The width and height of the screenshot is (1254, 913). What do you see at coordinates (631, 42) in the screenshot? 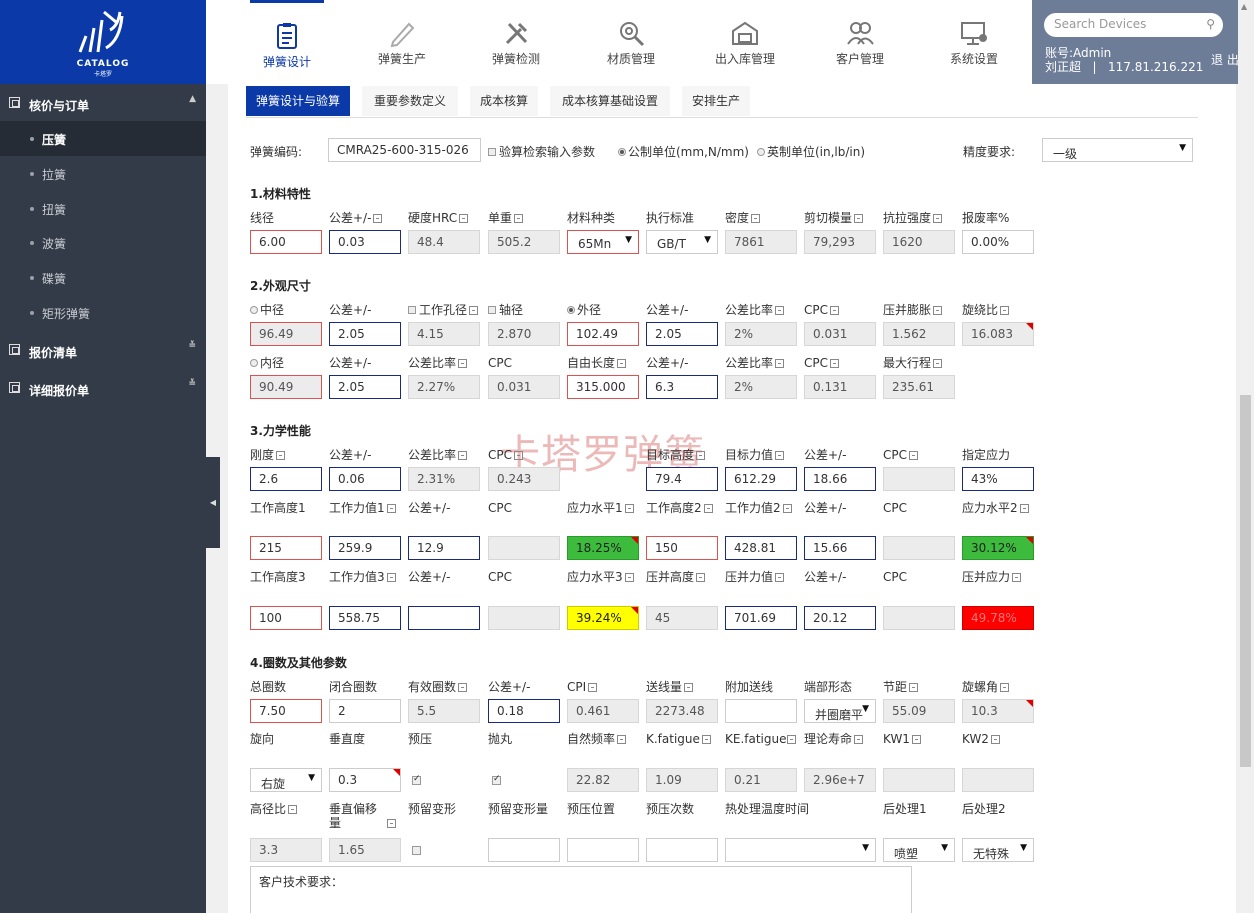
I see `nav-material-management: 材质管理` at bounding box center [631, 42].